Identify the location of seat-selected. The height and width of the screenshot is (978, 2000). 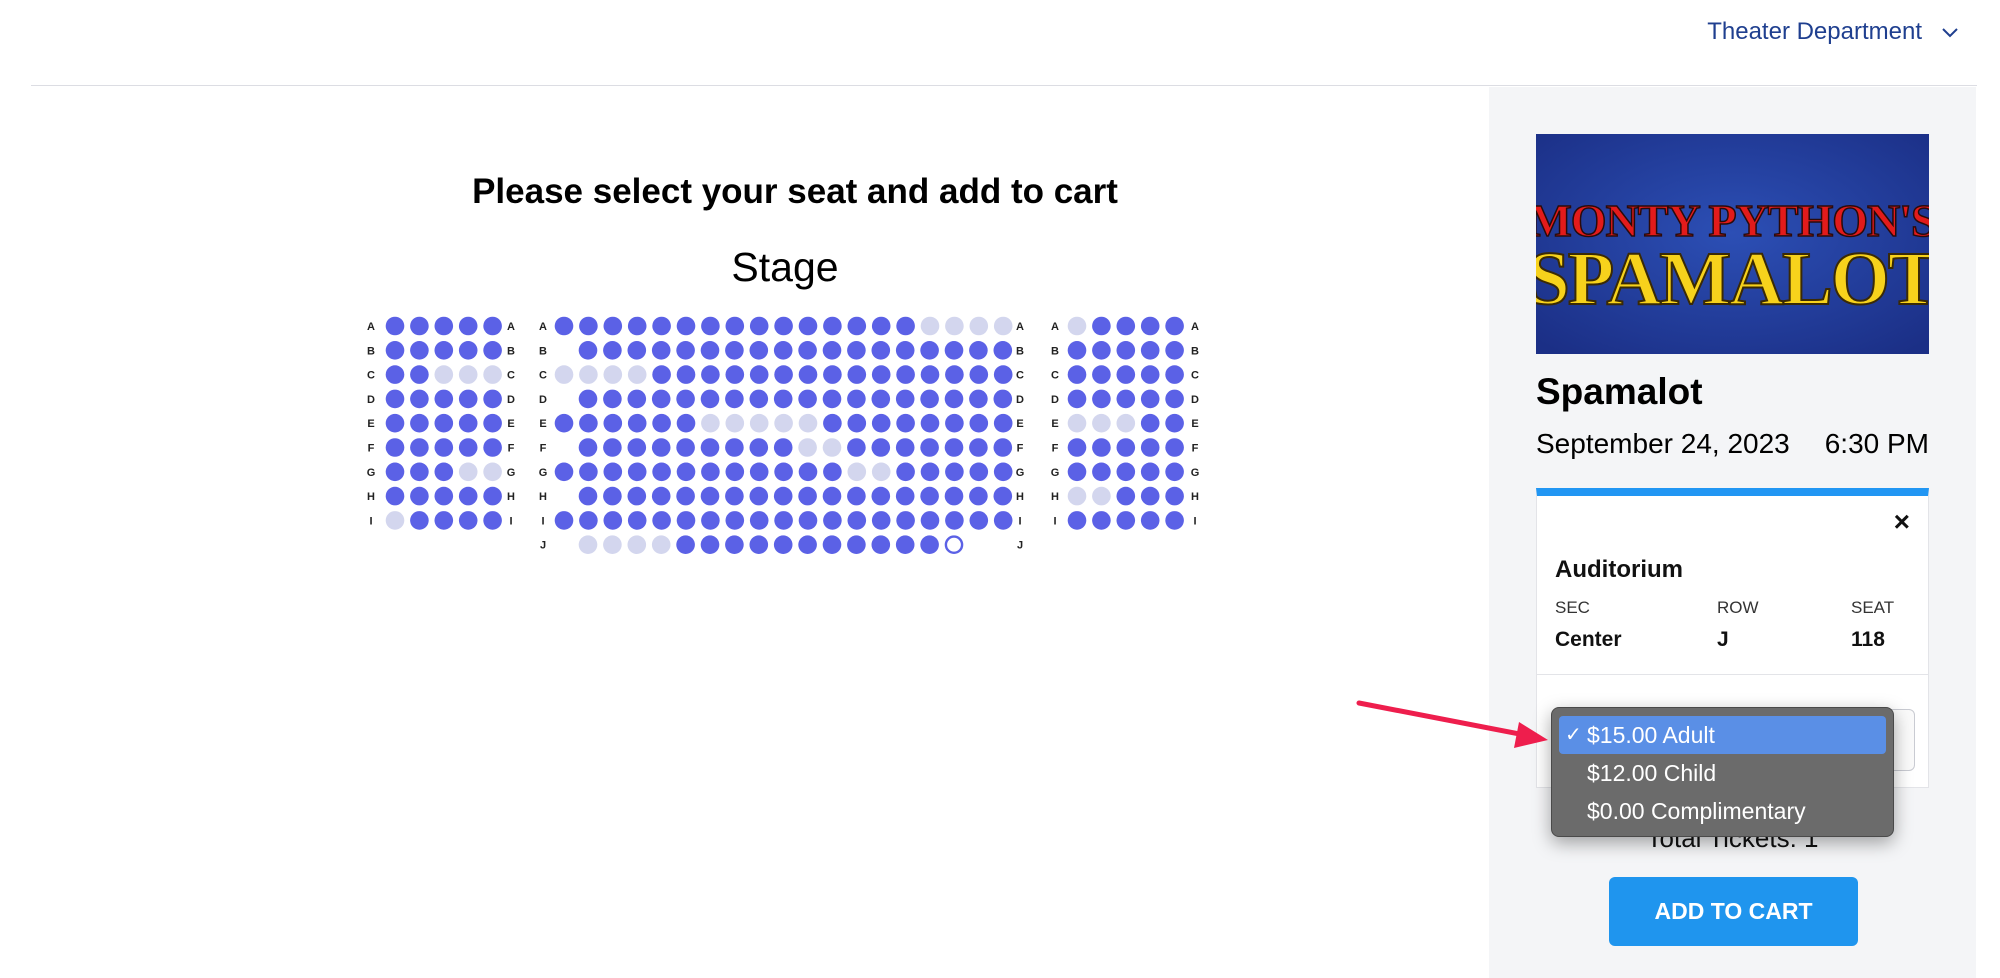
(954, 545).